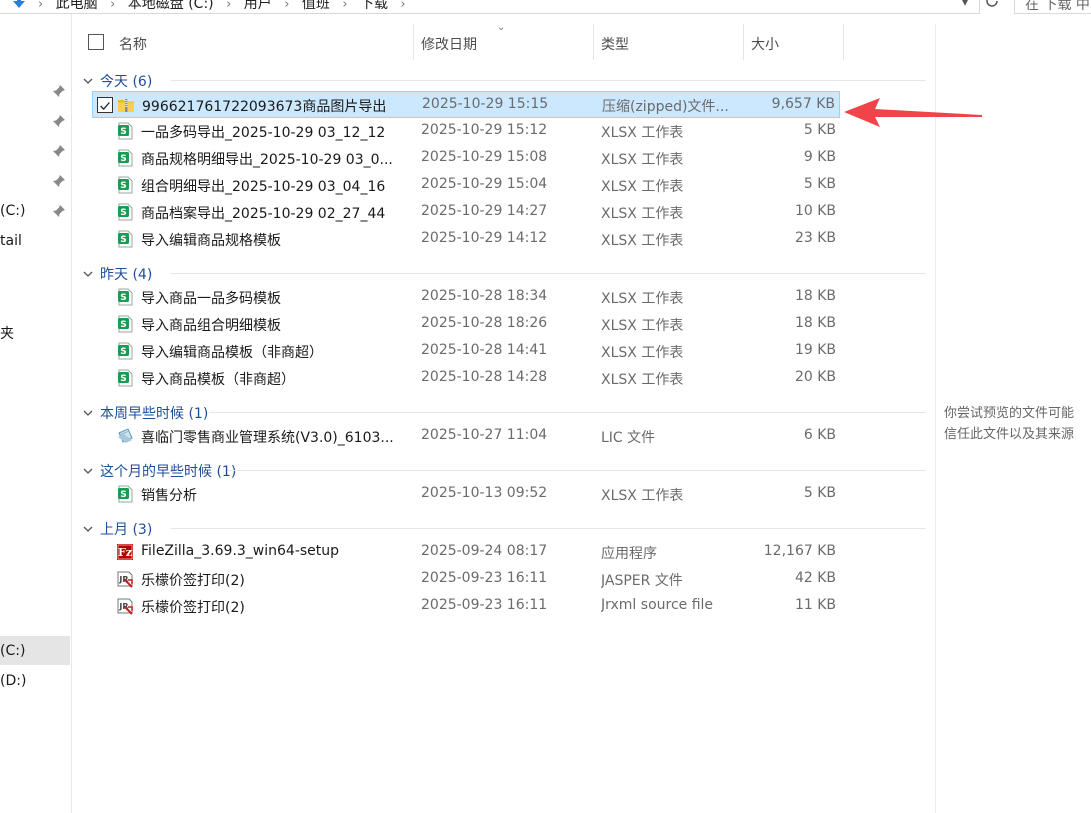  I want to click on nav-item-detail: tail, so click(11, 241).